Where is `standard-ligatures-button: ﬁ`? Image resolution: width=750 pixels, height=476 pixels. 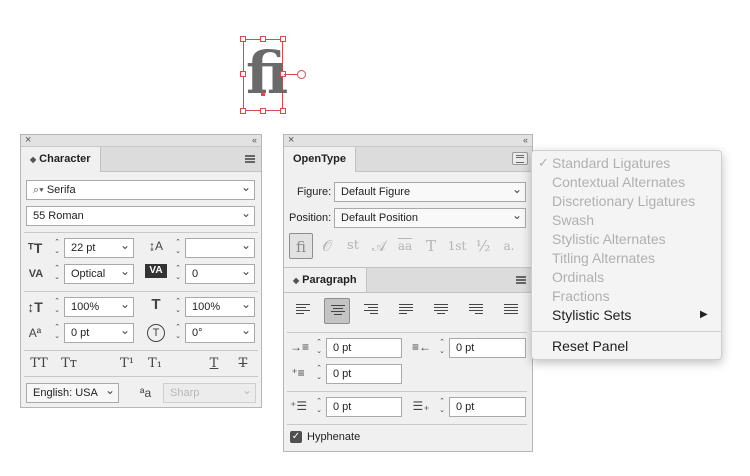
standard-ligatures-button: ﬁ is located at coordinates (301, 246).